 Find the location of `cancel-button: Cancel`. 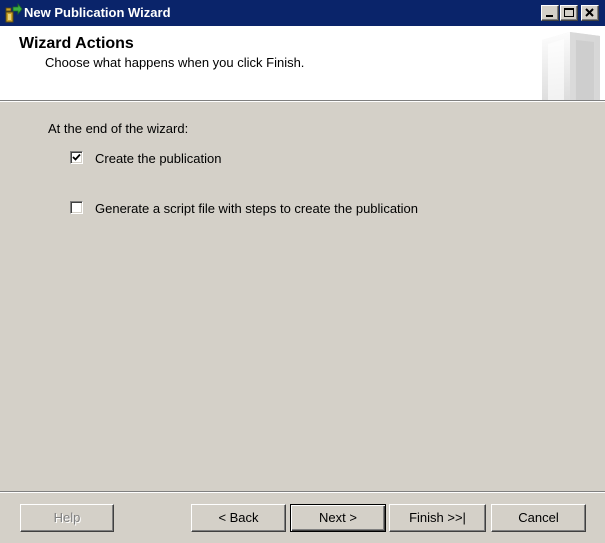

cancel-button: Cancel is located at coordinates (538, 518).